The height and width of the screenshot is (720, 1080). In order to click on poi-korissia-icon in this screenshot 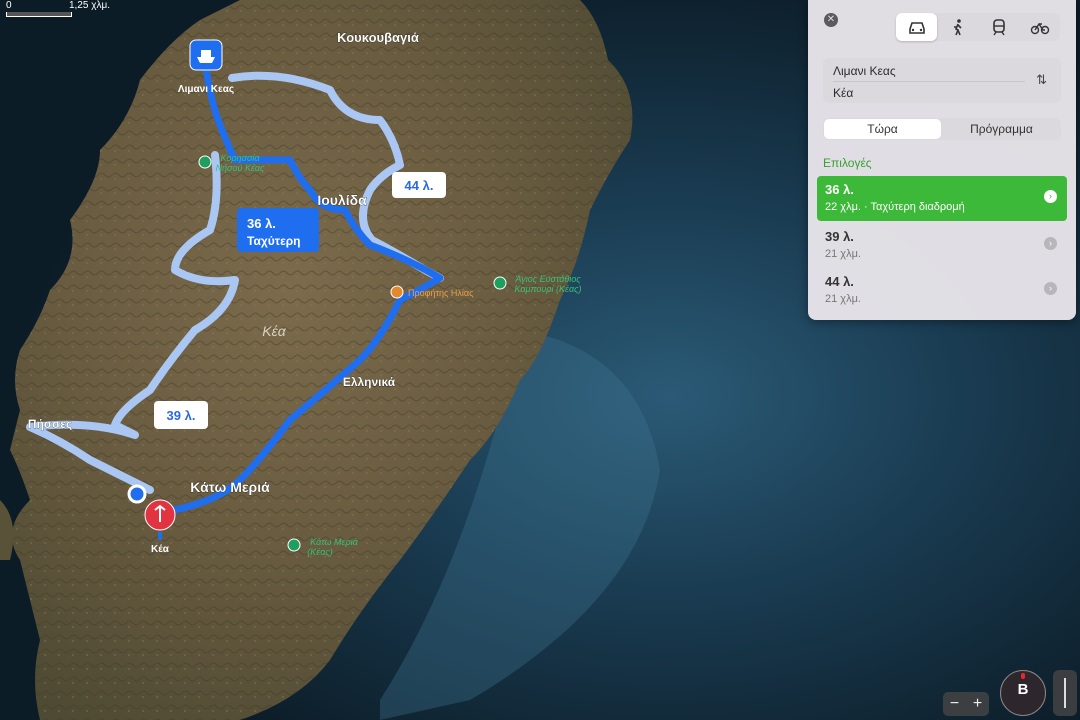, I will do `click(205, 162)`.